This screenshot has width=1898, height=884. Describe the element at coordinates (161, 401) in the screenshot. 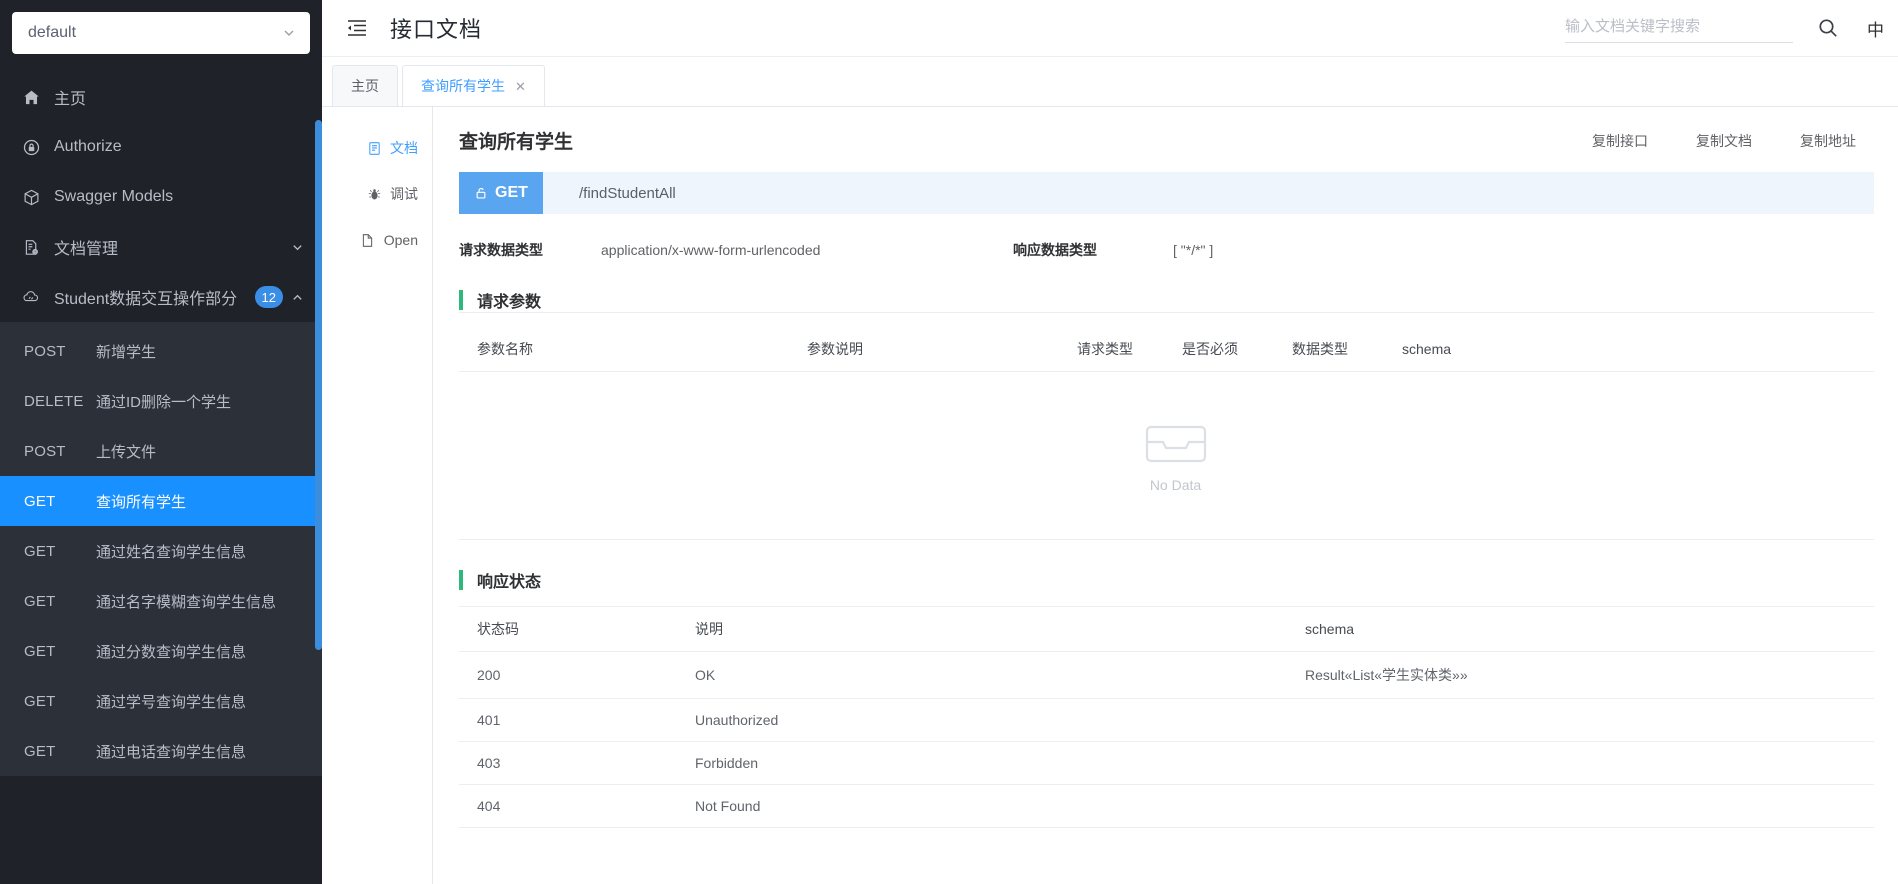

I see `sidebar-endpoint-item: DELETE 通过ID删除一个学生` at that location.